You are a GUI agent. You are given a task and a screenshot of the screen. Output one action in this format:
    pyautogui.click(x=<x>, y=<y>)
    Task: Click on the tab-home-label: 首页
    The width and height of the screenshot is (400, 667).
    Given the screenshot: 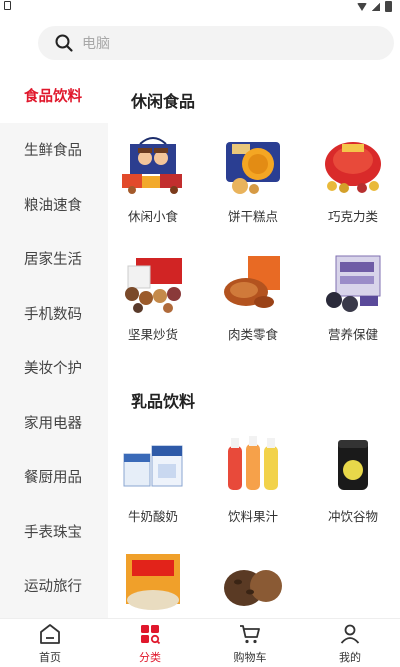 What is the action you would take?
    pyautogui.click(x=50, y=657)
    